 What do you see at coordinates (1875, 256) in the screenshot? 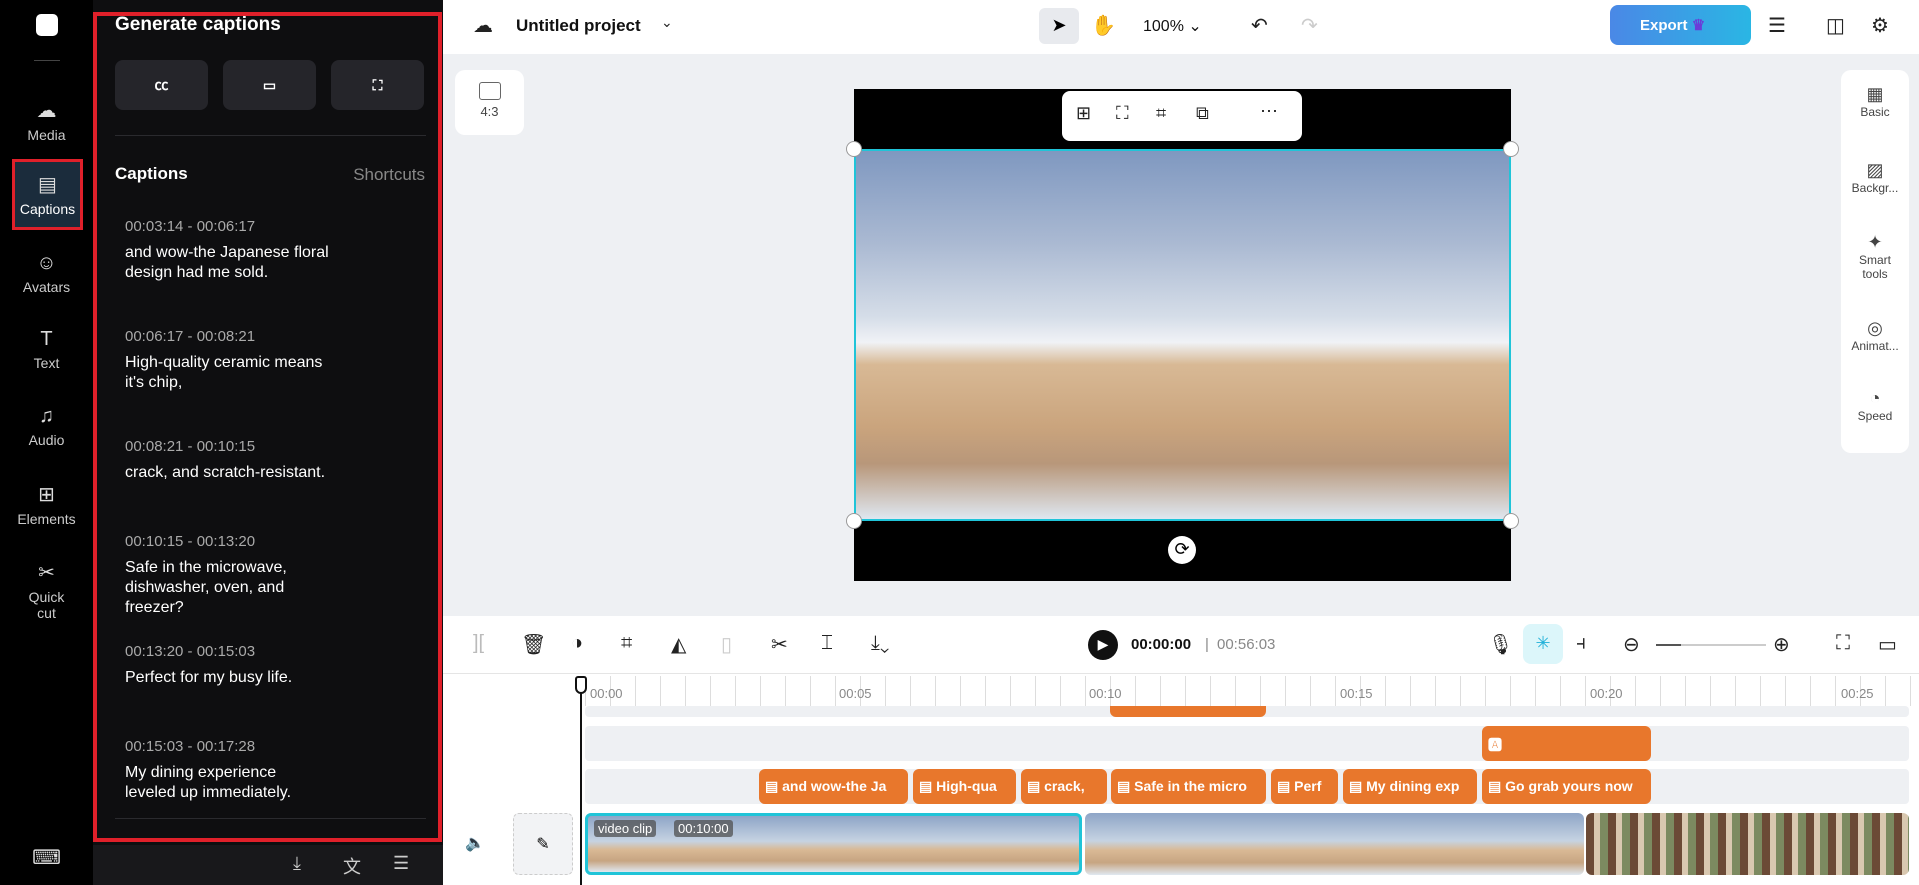
I see `smart-tools-tab: ✦ Smart tools` at bounding box center [1875, 256].